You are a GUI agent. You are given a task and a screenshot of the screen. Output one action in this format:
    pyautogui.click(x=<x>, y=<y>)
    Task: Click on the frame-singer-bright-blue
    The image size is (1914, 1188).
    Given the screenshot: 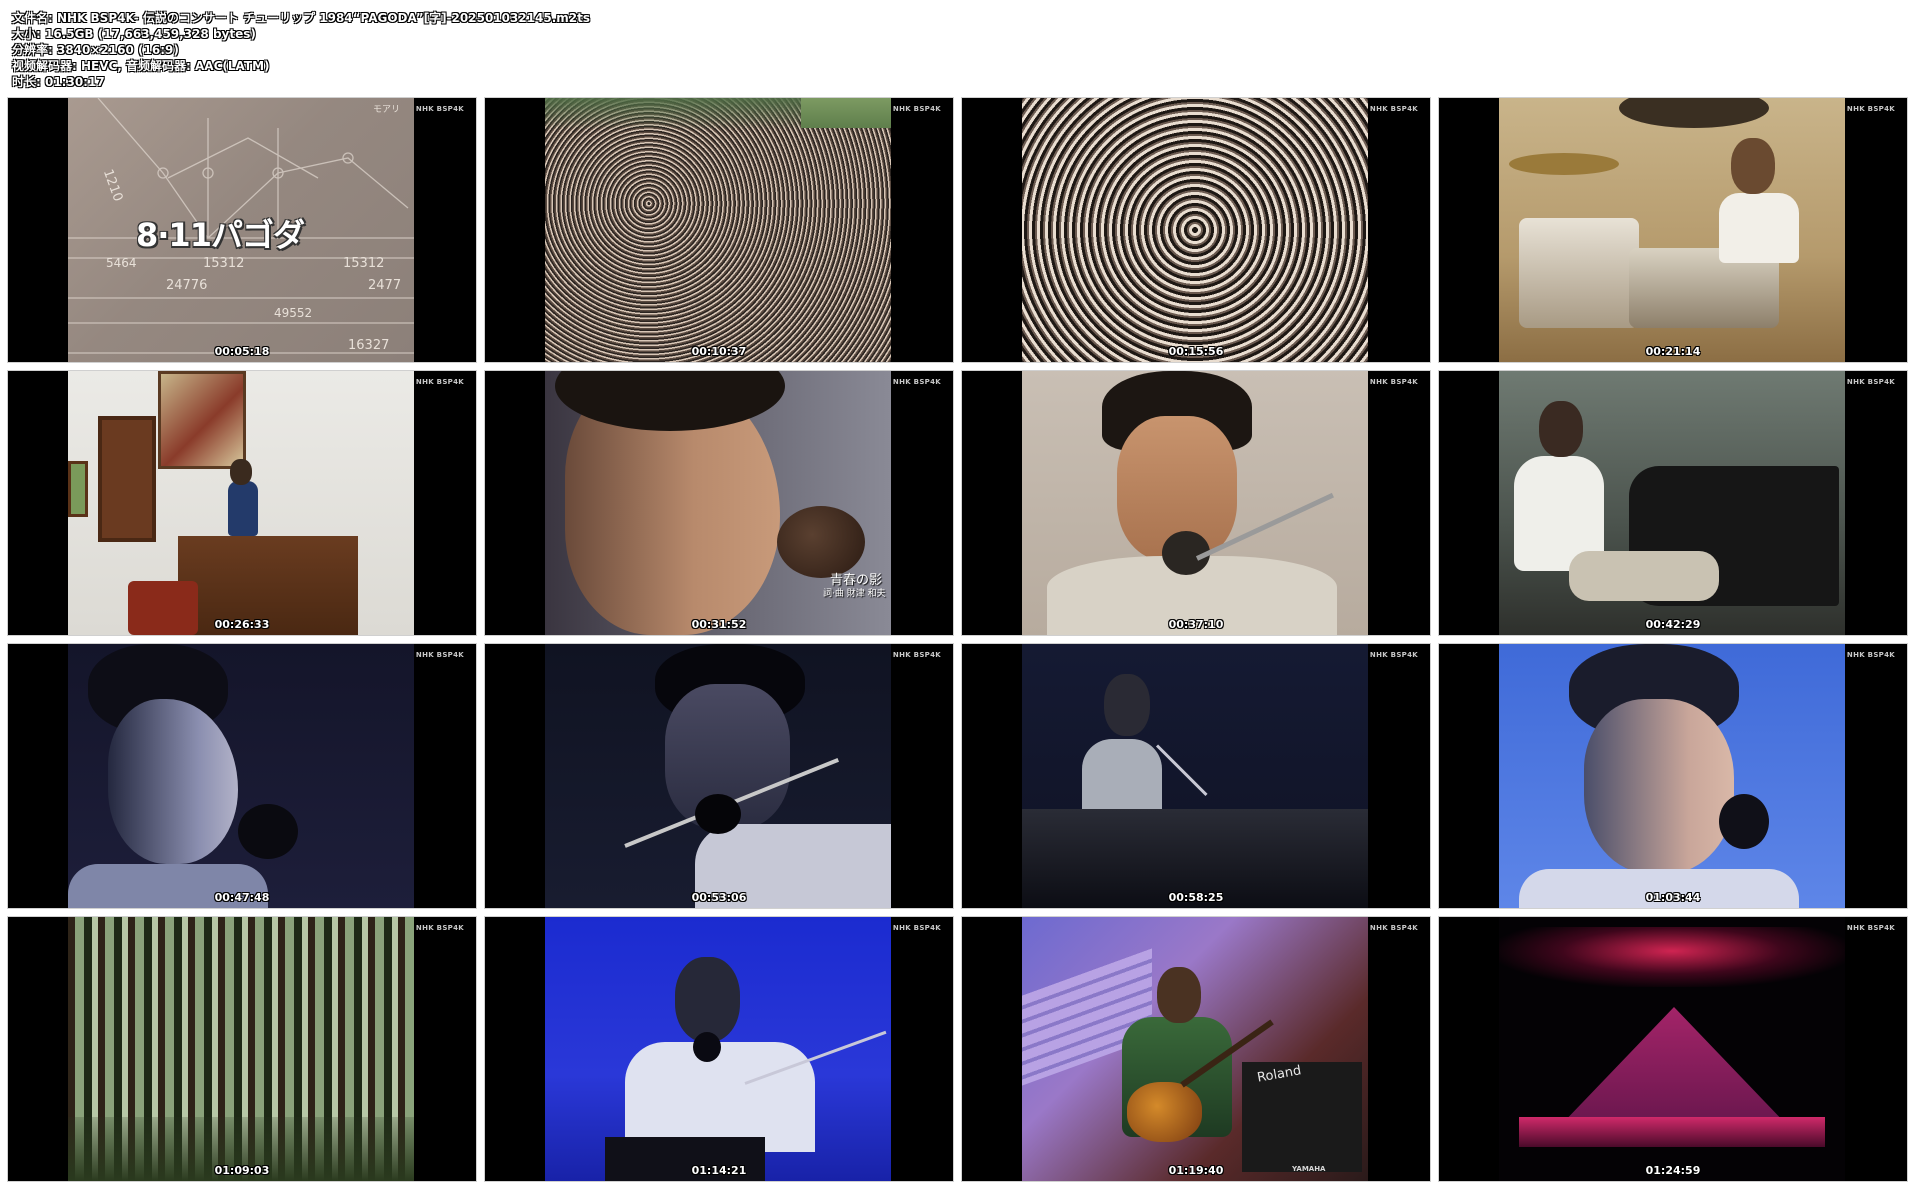 What is the action you would take?
    pyautogui.click(x=1672, y=776)
    